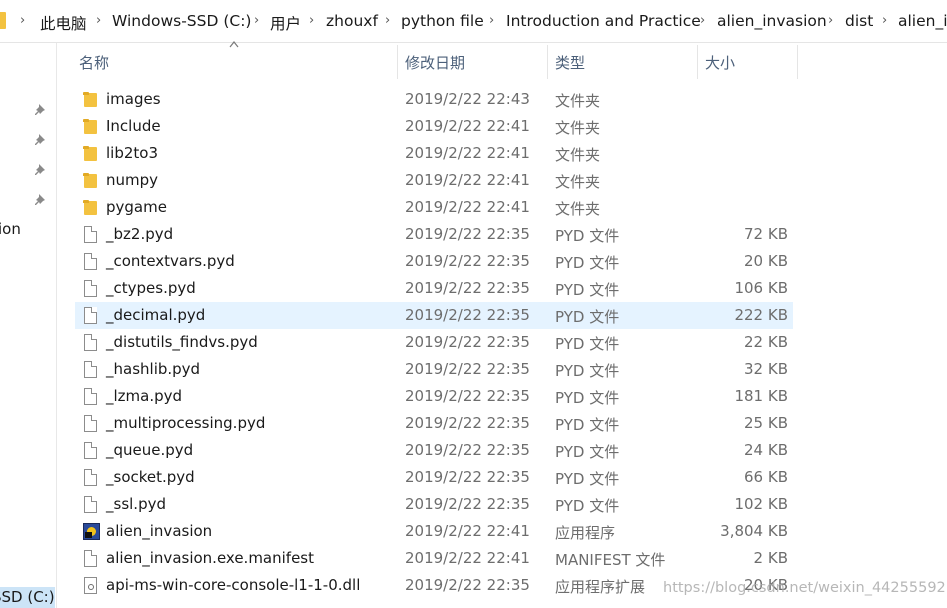 This screenshot has height=608, width=947. Describe the element at coordinates (136, 504) in the screenshot. I see `file-name: _ssl.pyd` at that location.